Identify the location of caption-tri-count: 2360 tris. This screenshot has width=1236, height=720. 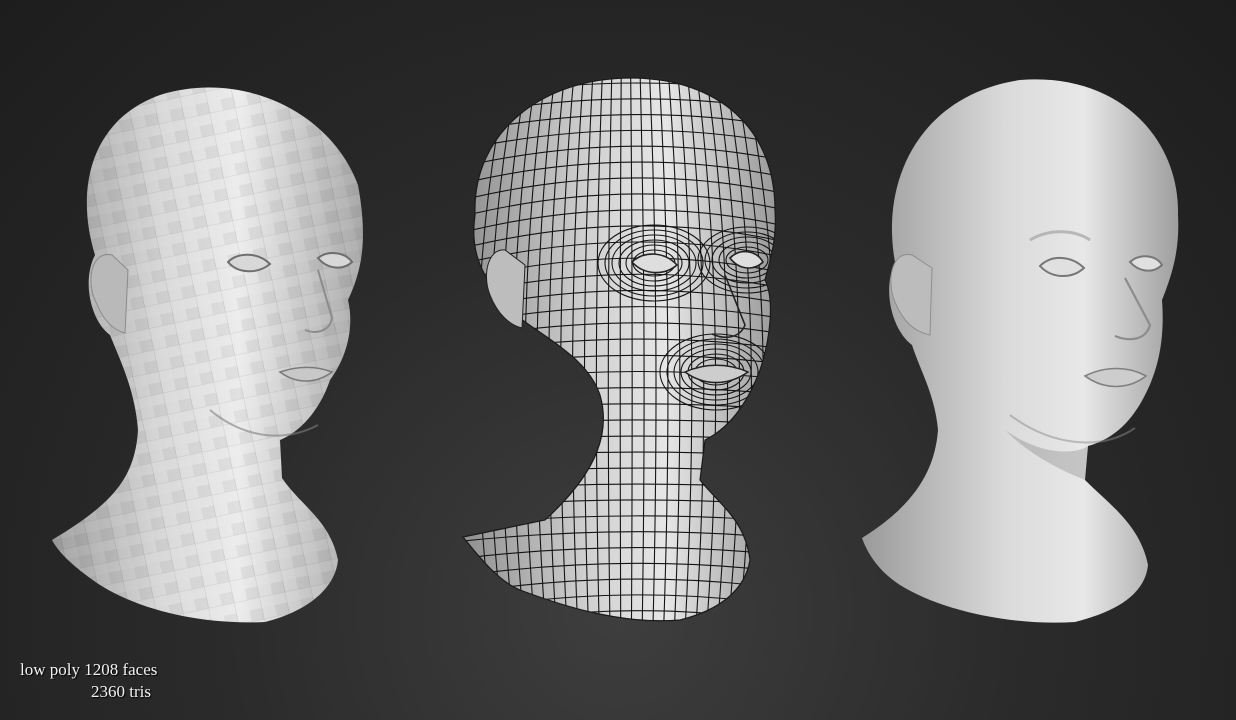
(121, 691).